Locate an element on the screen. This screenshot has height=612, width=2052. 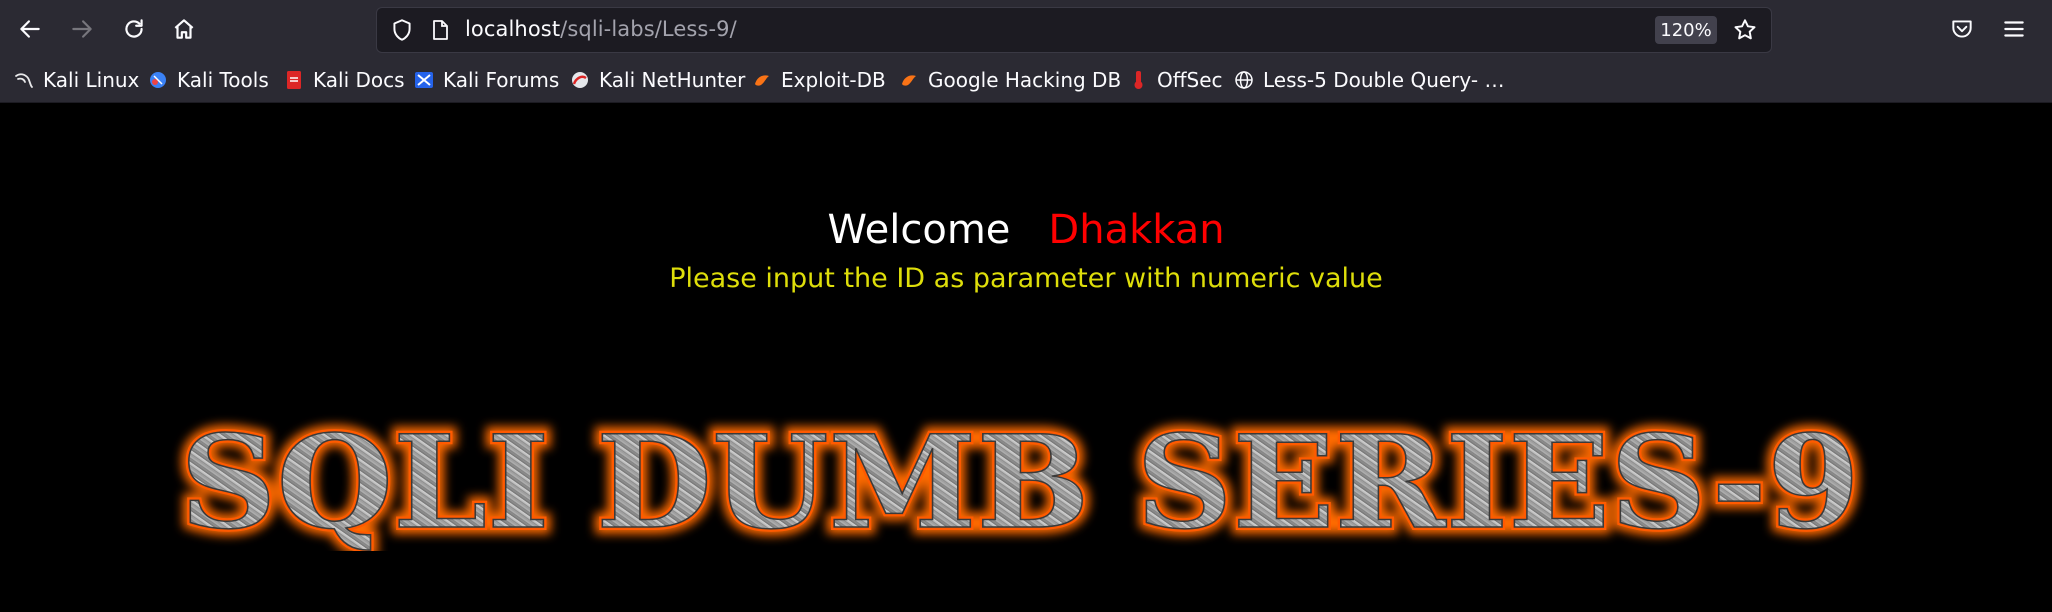
kali-forums-icon is located at coordinates (424, 80).